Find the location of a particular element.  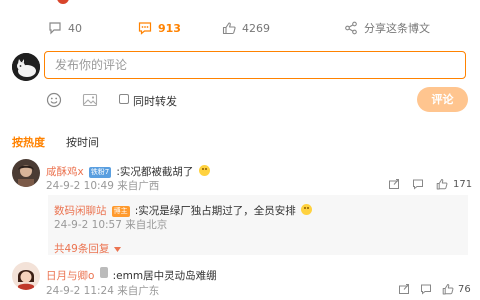

repost-label: 同时转发 is located at coordinates (155, 101).